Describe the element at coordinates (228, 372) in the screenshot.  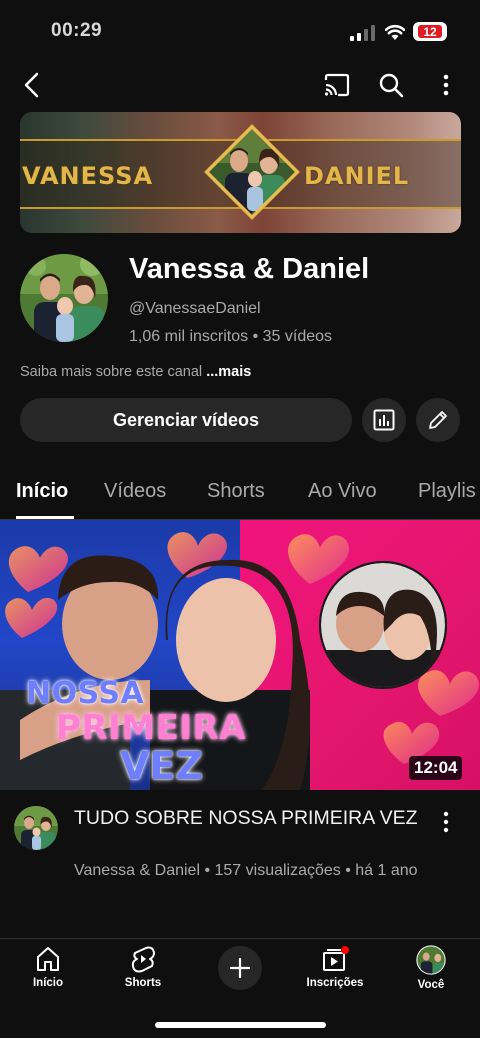
I see `channel-about-more: ...mais` at that location.